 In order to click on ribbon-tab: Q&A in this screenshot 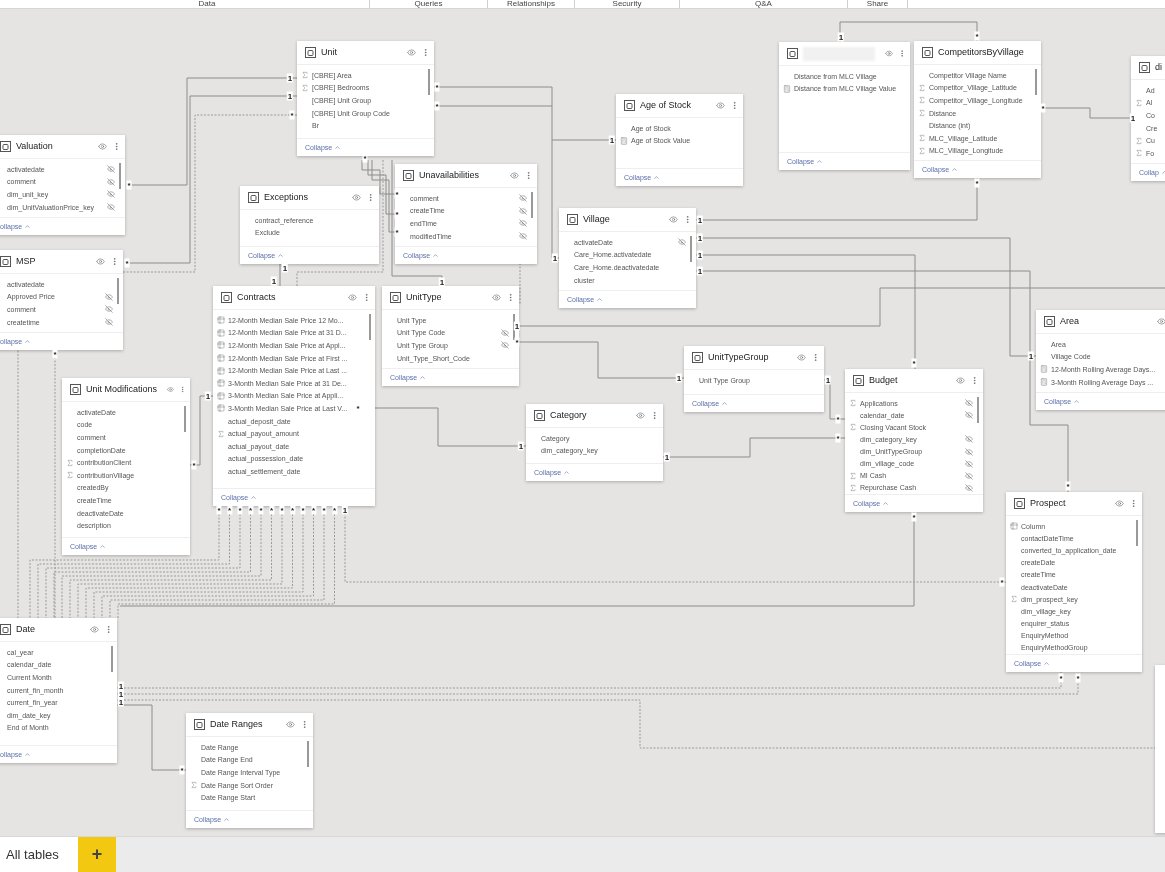, I will do `click(764, 4)`.